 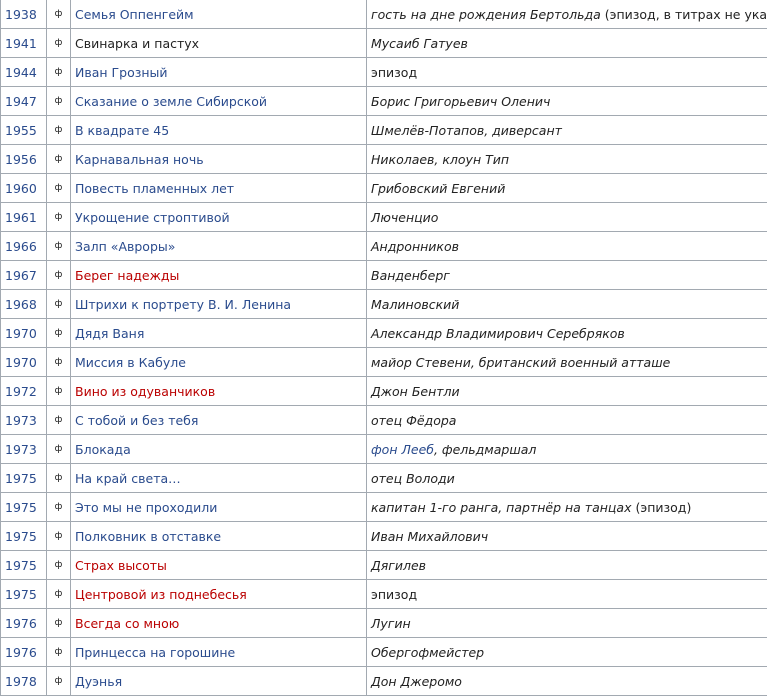 What do you see at coordinates (218, 14) in the screenshot?
I see `film-title-cell: Семья Оппенгейм` at bounding box center [218, 14].